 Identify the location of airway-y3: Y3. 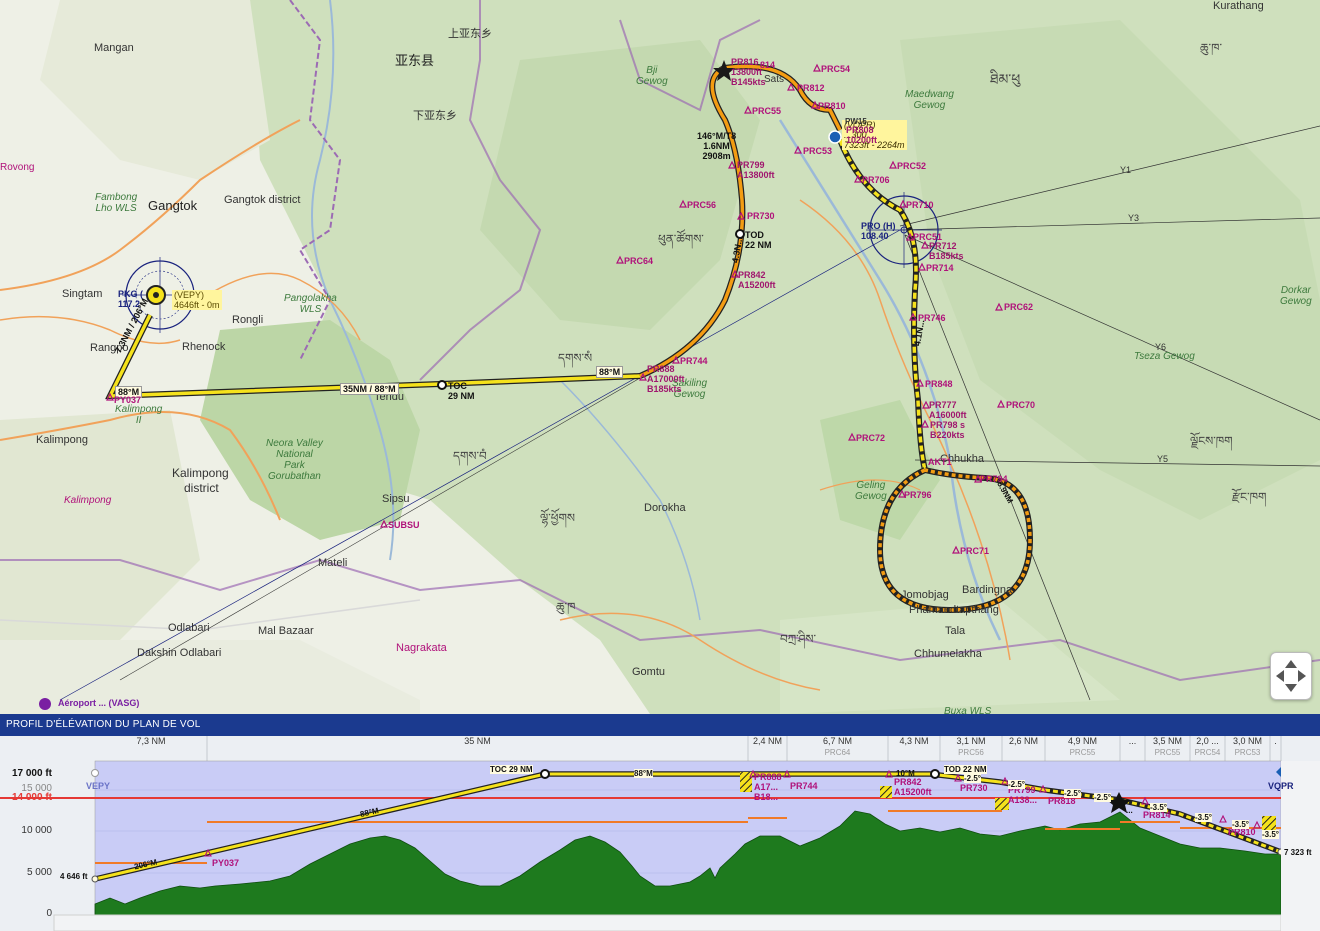
(1134, 218).